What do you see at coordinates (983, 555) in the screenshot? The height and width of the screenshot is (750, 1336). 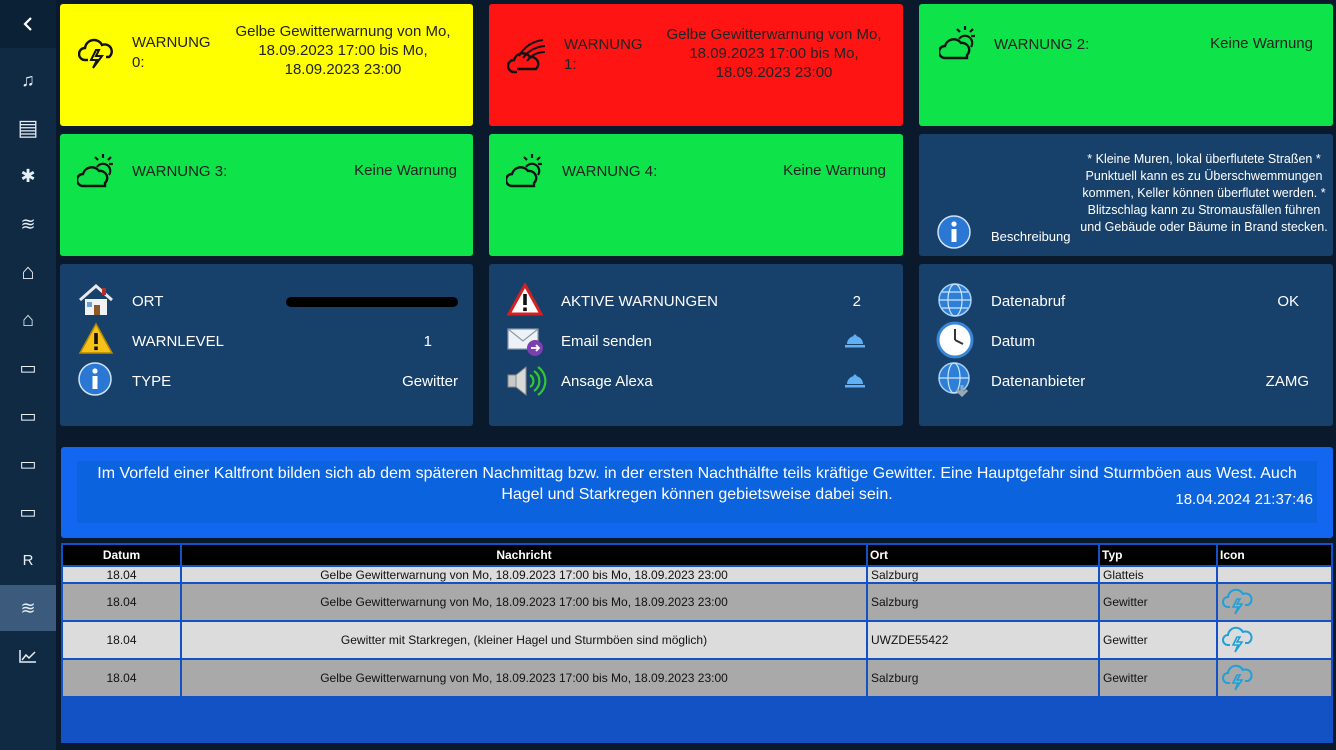 I see `header-ort: Ort` at bounding box center [983, 555].